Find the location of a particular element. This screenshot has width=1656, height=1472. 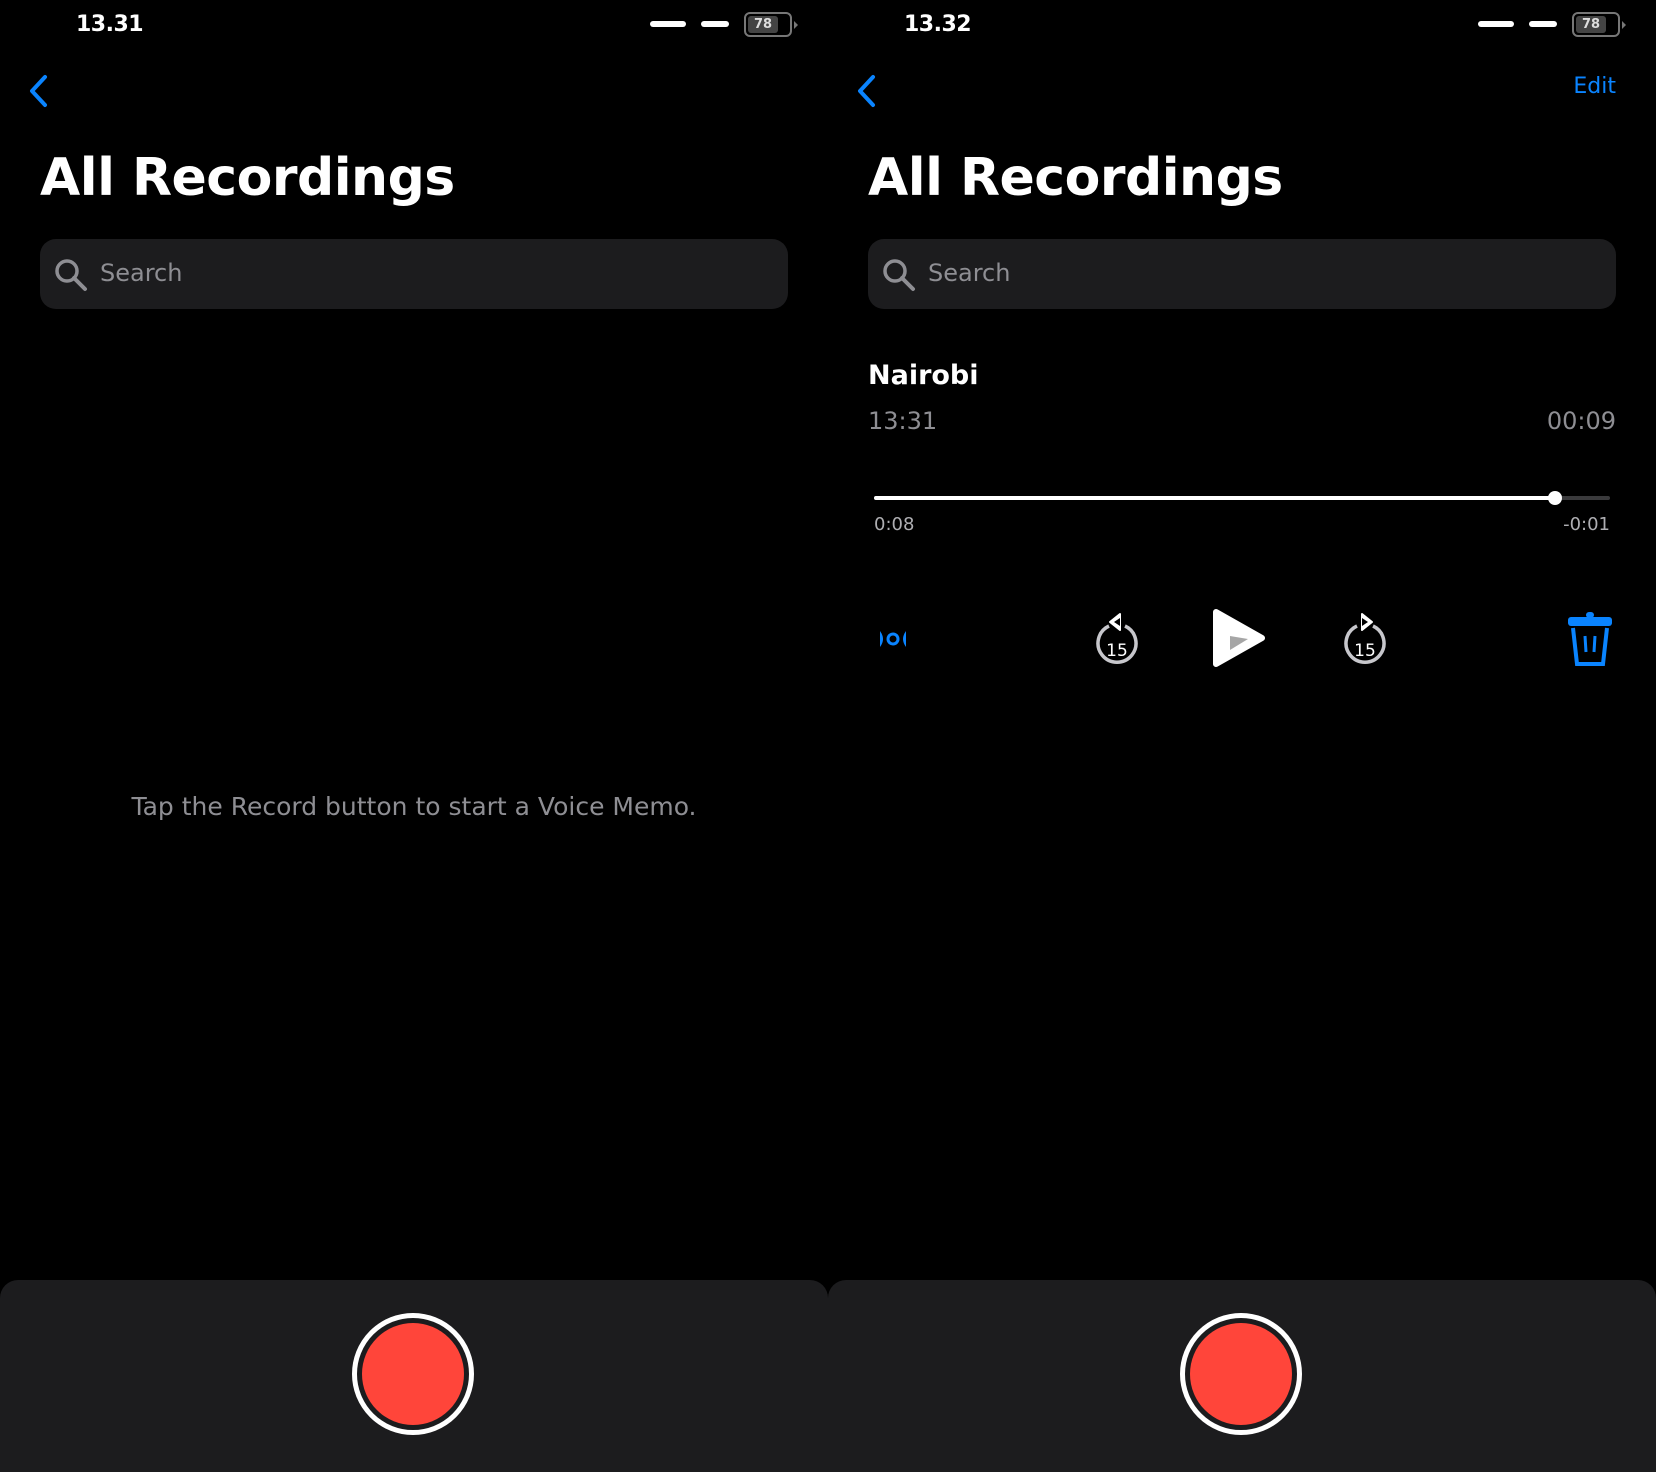

playback-scrubber is located at coordinates (1242, 498).